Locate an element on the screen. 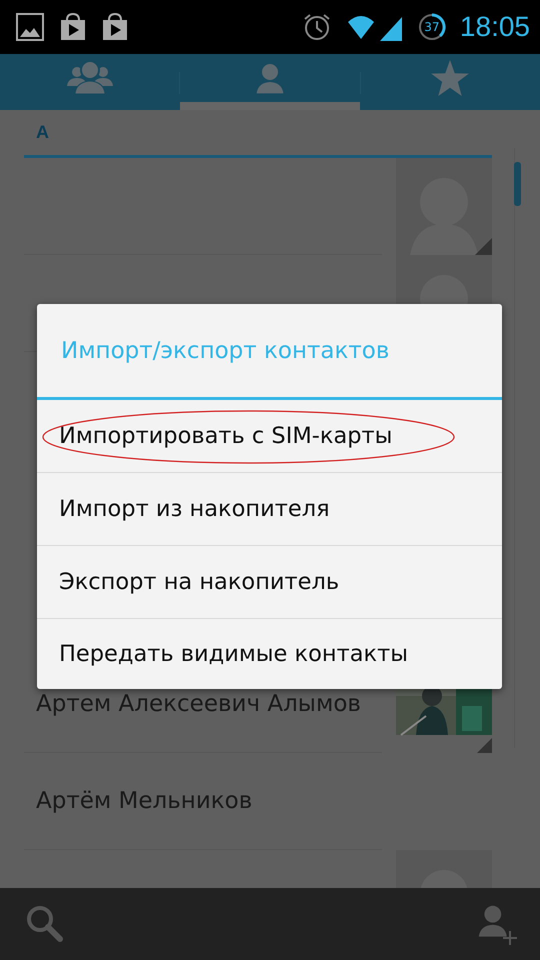 The image size is (540, 960). gallery-icon is located at coordinates (30, 27).